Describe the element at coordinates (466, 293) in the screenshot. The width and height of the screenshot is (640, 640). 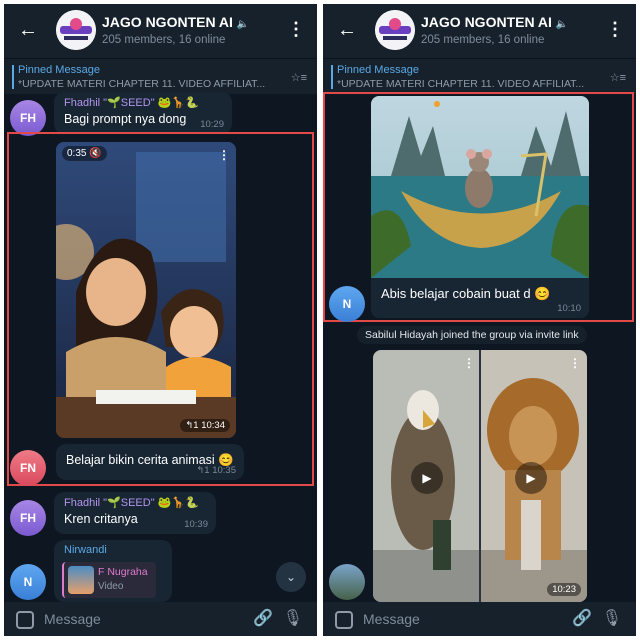
I see `message-text: Abis belajar cobain buat d 😊` at that location.